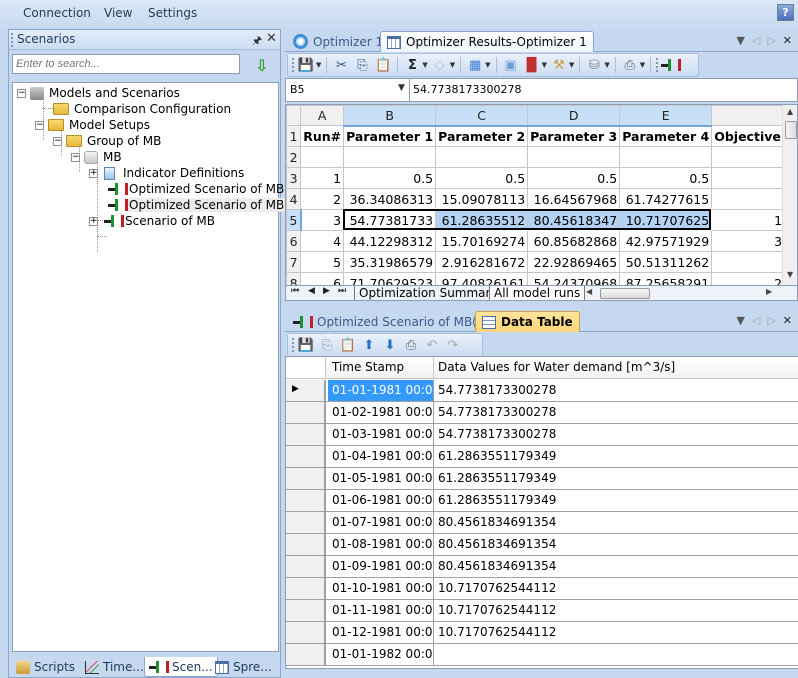  I want to click on tree-item-mb: − MB, so click(97, 157).